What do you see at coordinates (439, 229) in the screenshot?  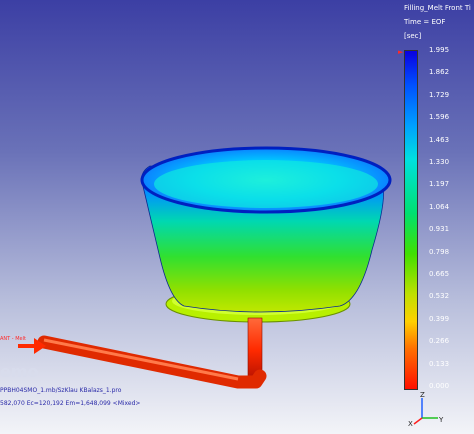 I see `legend-tick: 0.931` at bounding box center [439, 229].